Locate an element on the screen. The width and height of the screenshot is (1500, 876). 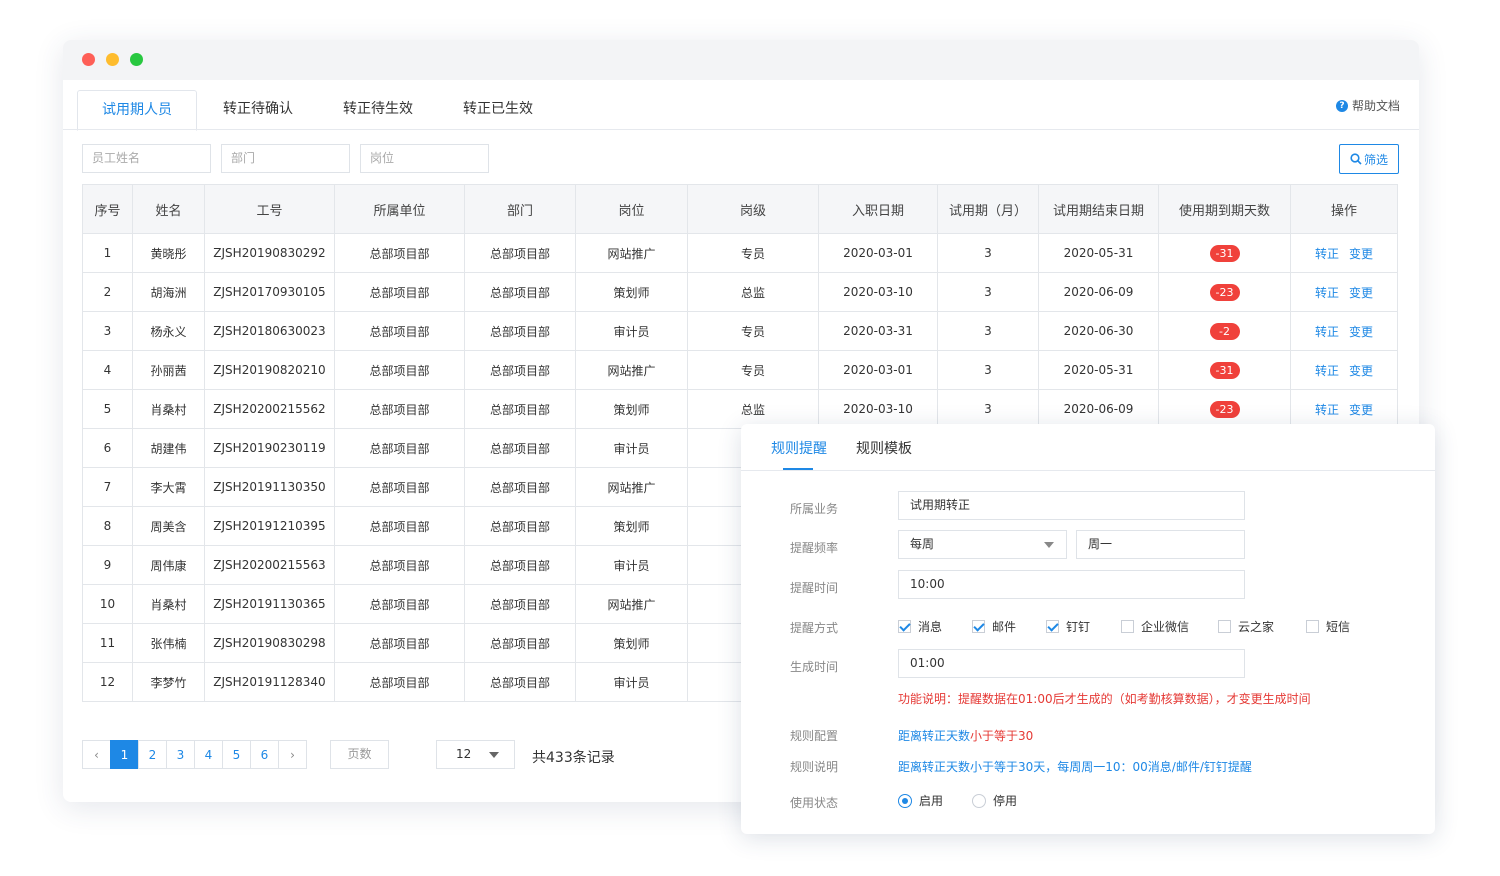
business-label: 所属业务 is located at coordinates (814, 509).